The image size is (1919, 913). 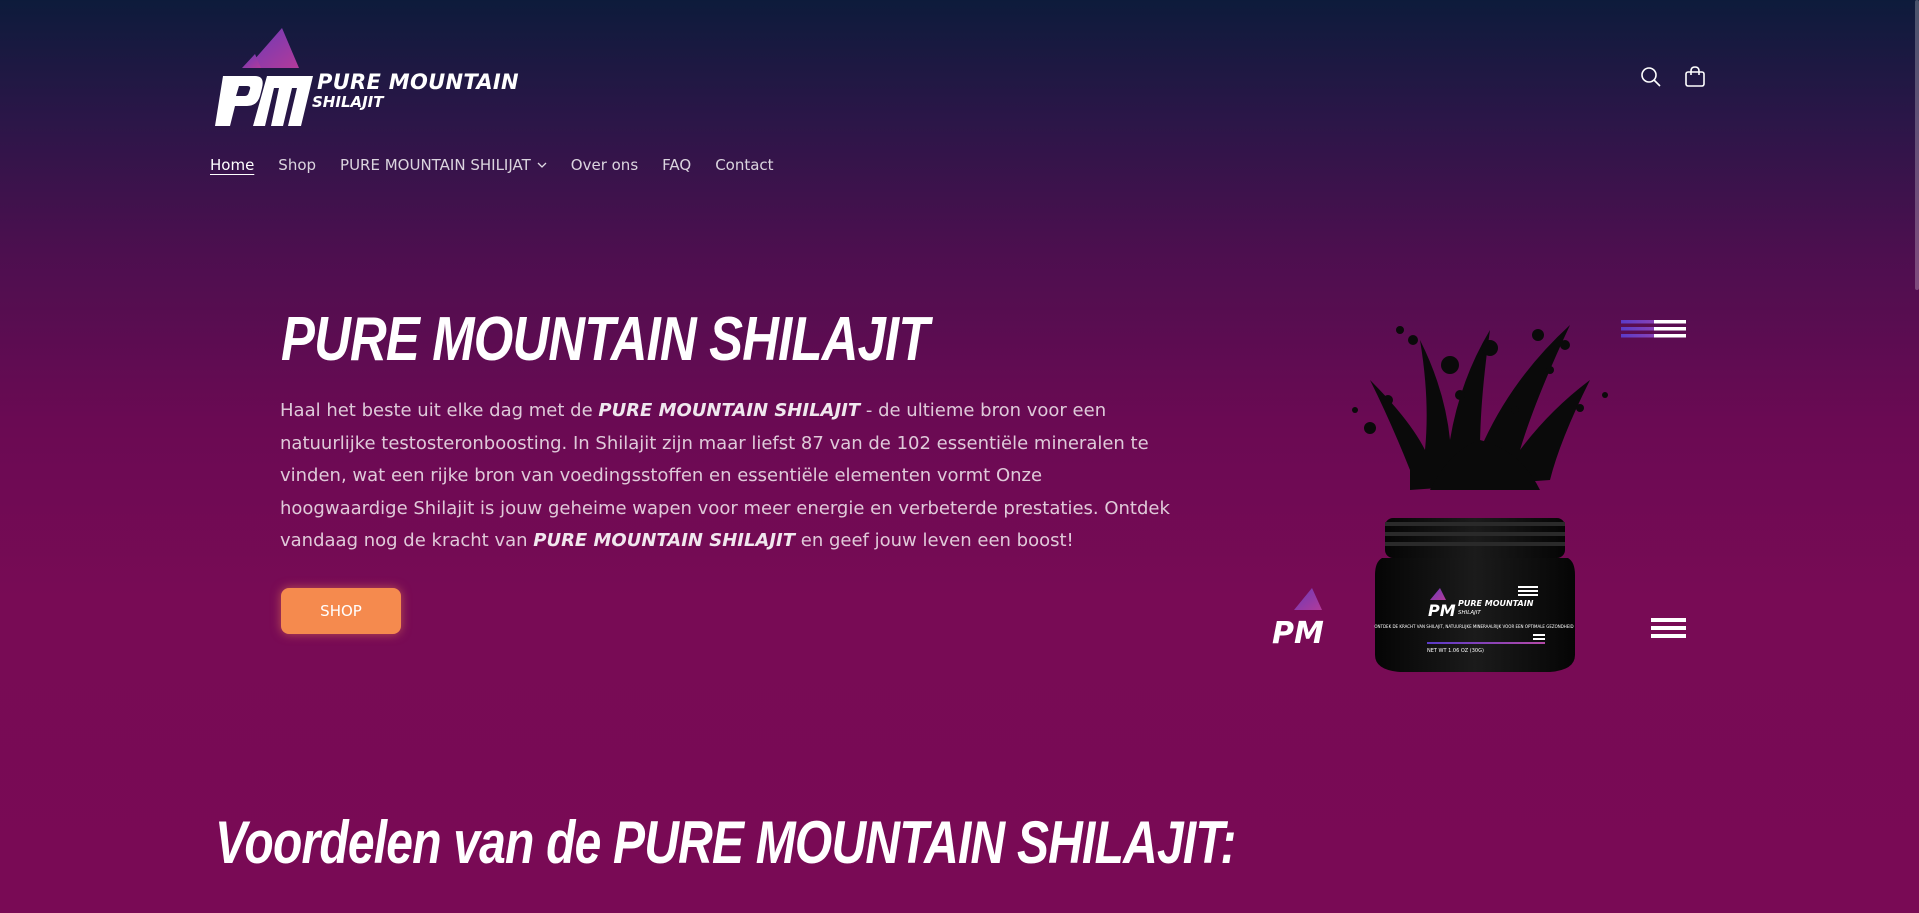 I want to click on brand-name-line1: PURE MOUNTAIN, so click(x=418, y=82).